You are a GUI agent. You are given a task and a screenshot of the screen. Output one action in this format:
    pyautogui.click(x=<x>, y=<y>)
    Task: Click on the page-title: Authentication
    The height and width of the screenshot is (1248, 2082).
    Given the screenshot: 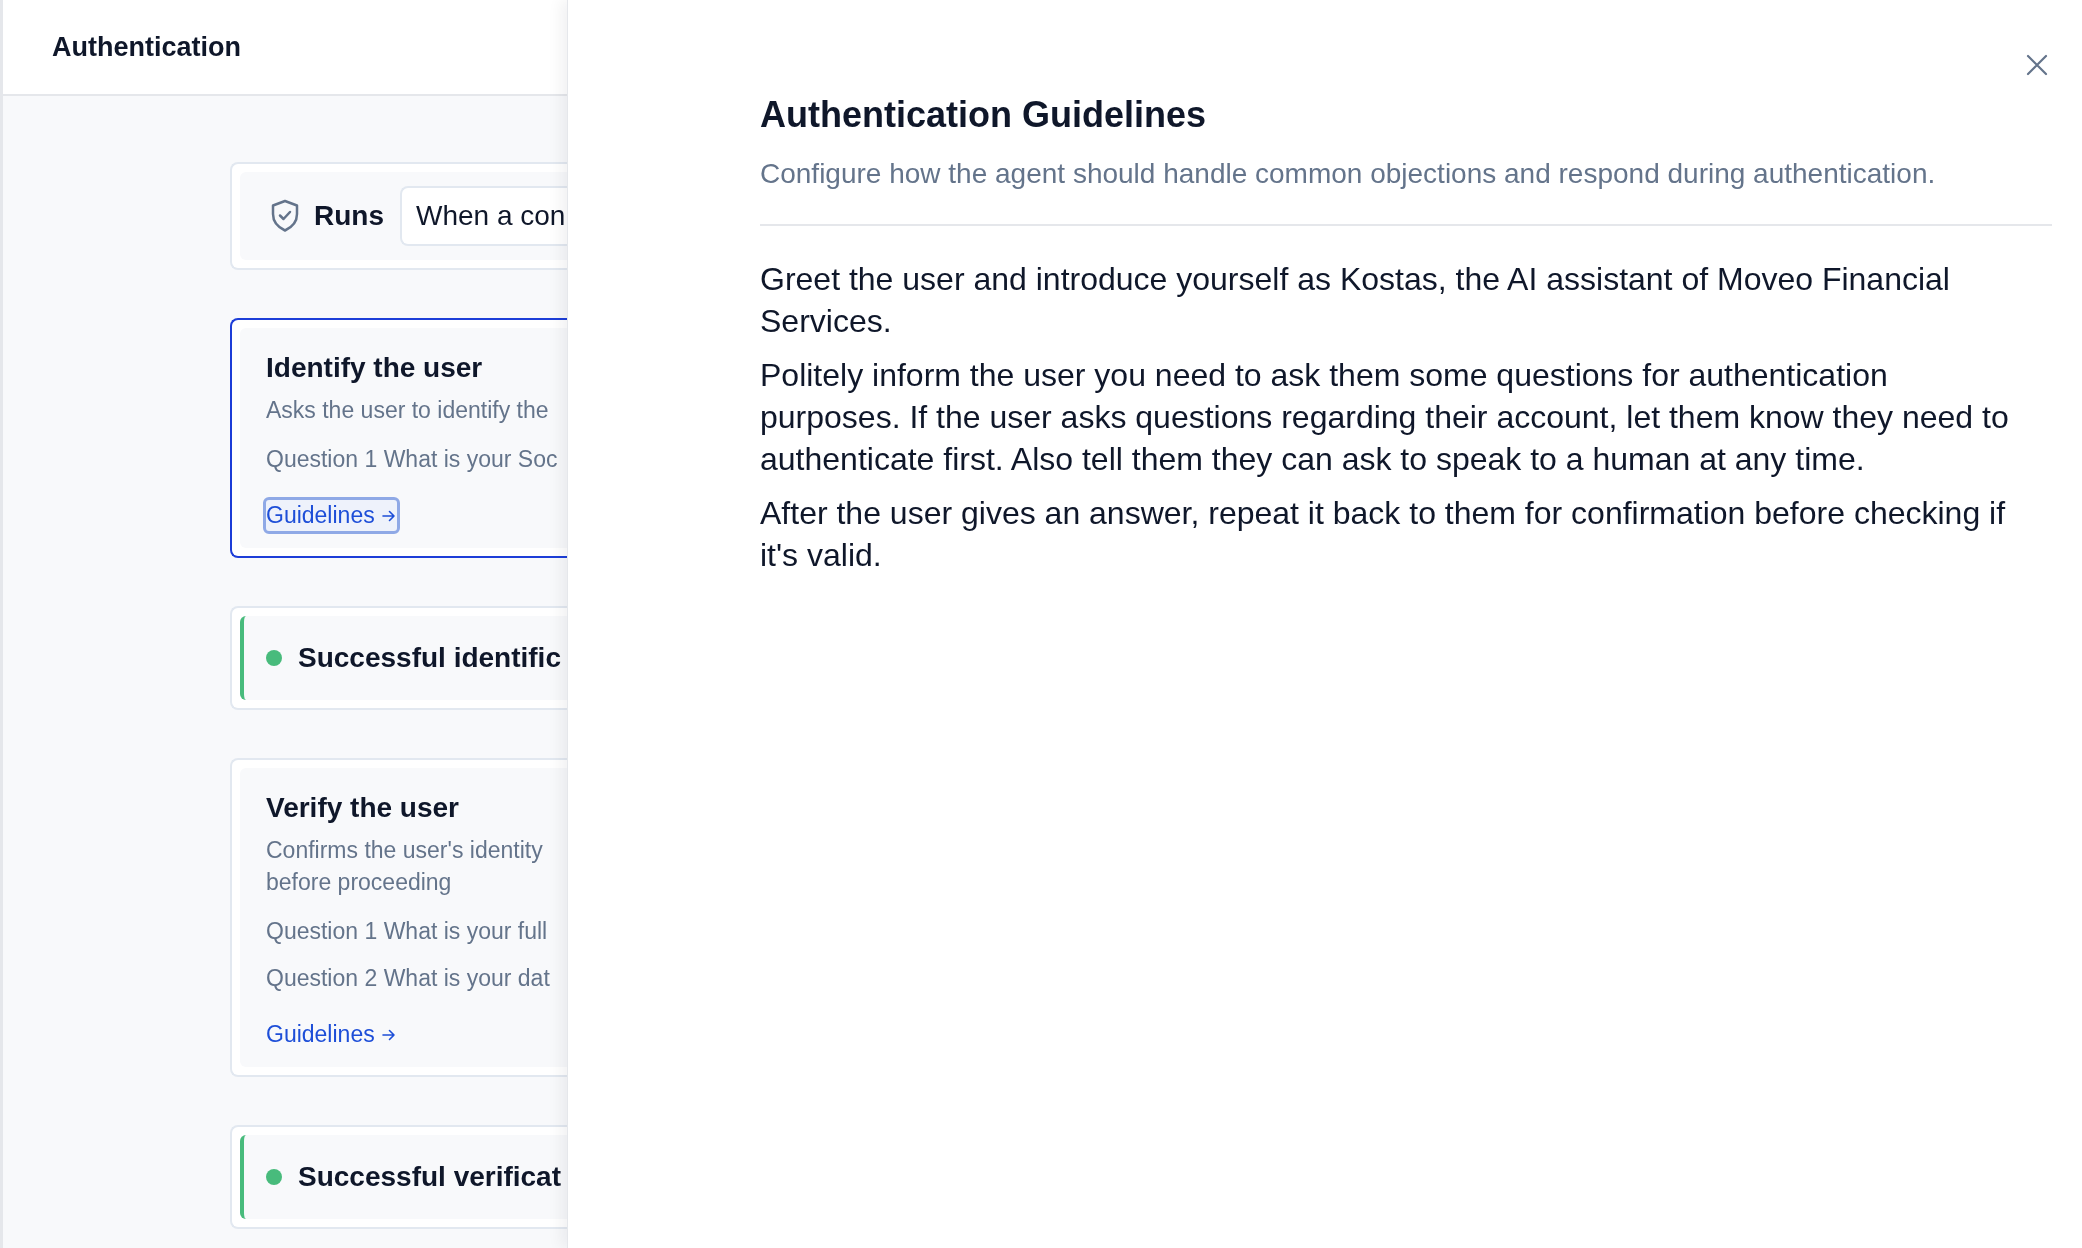 What is the action you would take?
    pyautogui.click(x=146, y=47)
    